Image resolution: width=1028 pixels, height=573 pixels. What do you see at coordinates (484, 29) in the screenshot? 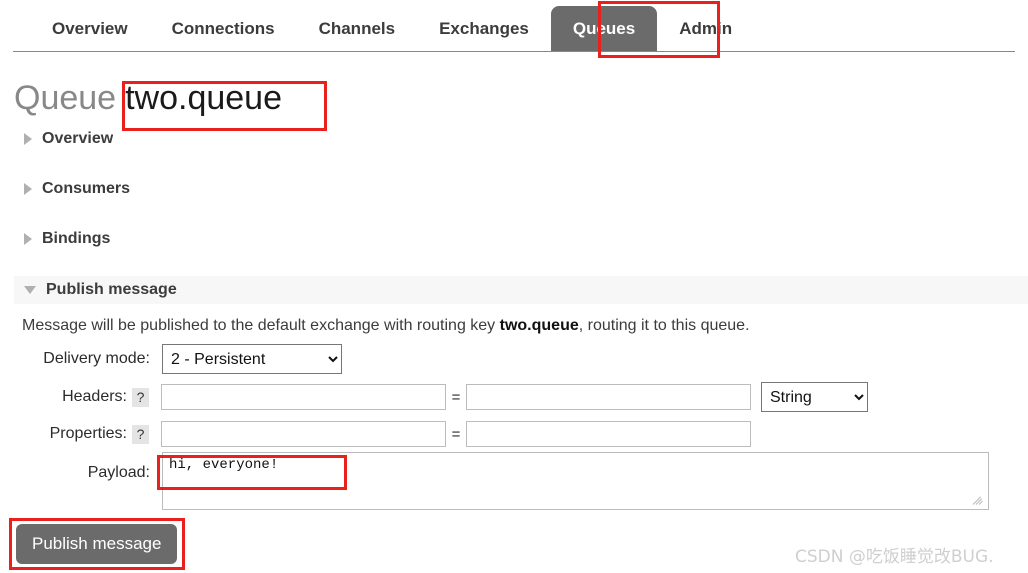
I see `tab-exchanges: Exchanges` at bounding box center [484, 29].